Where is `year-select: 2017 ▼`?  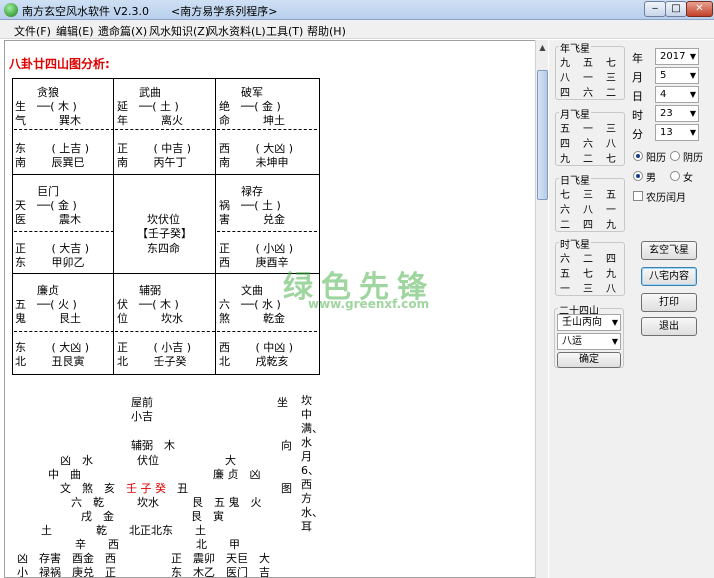 year-select: 2017 ▼ is located at coordinates (677, 56).